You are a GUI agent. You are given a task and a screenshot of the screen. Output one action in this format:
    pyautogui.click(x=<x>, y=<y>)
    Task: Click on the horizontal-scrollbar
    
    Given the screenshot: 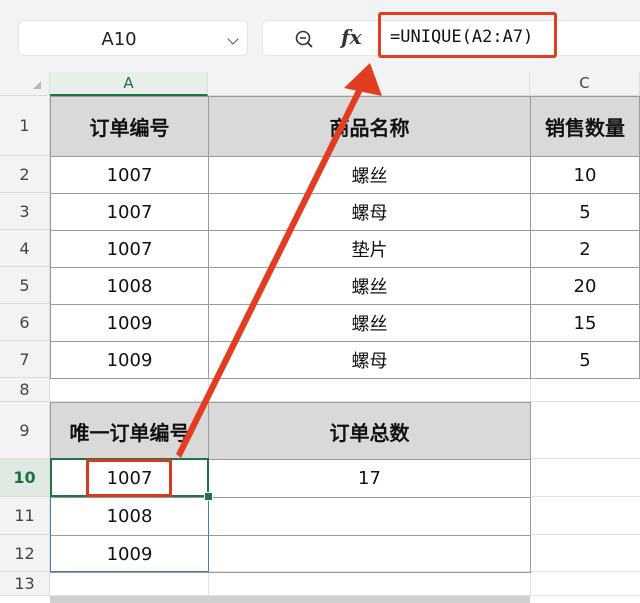 What is the action you would take?
    pyautogui.click(x=290, y=599)
    